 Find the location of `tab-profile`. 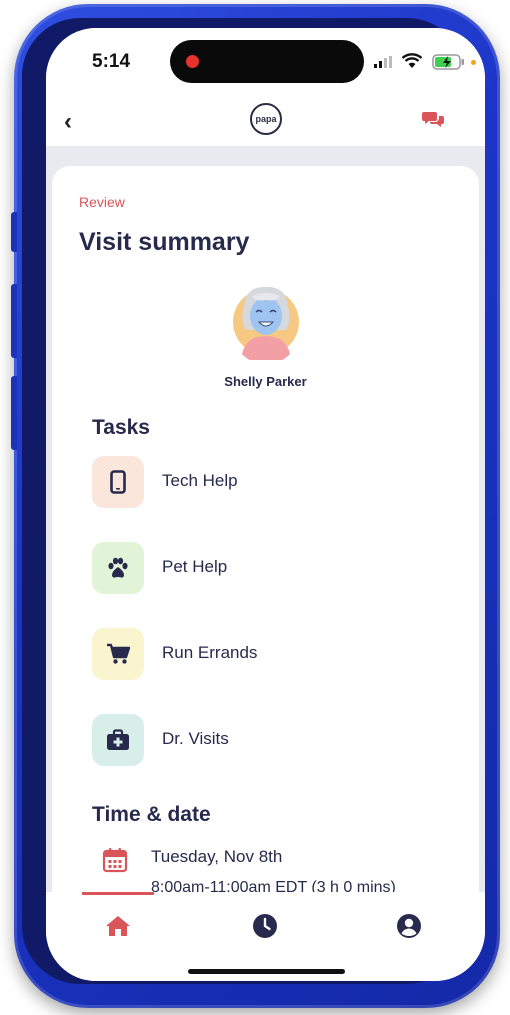

tab-profile is located at coordinates (409, 926).